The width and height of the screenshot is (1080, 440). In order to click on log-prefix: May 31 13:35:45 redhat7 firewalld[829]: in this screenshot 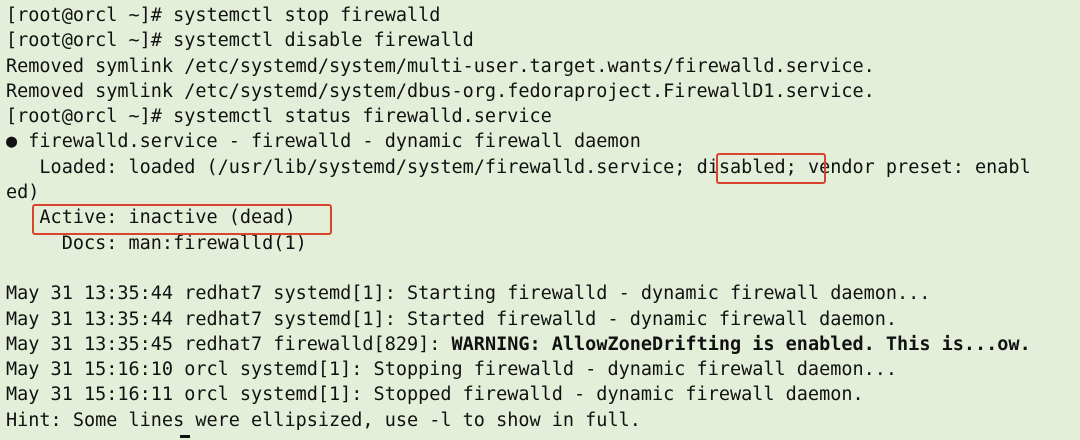, I will do `click(229, 344)`.